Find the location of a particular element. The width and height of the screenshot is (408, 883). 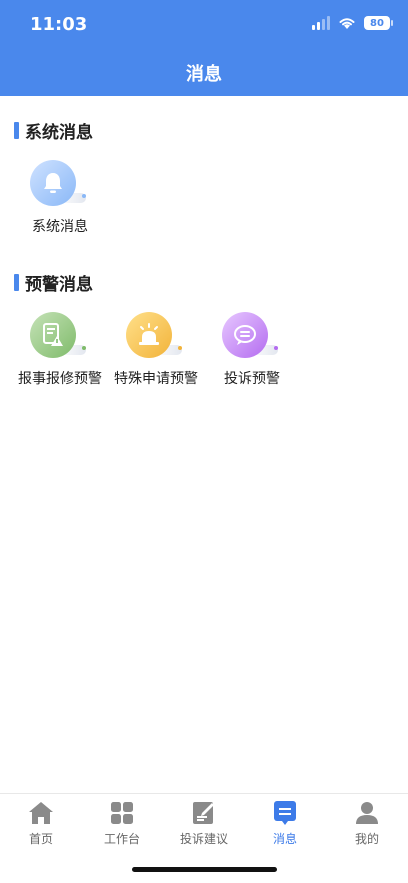

section-title-text: 预警消息 is located at coordinates (59, 285).